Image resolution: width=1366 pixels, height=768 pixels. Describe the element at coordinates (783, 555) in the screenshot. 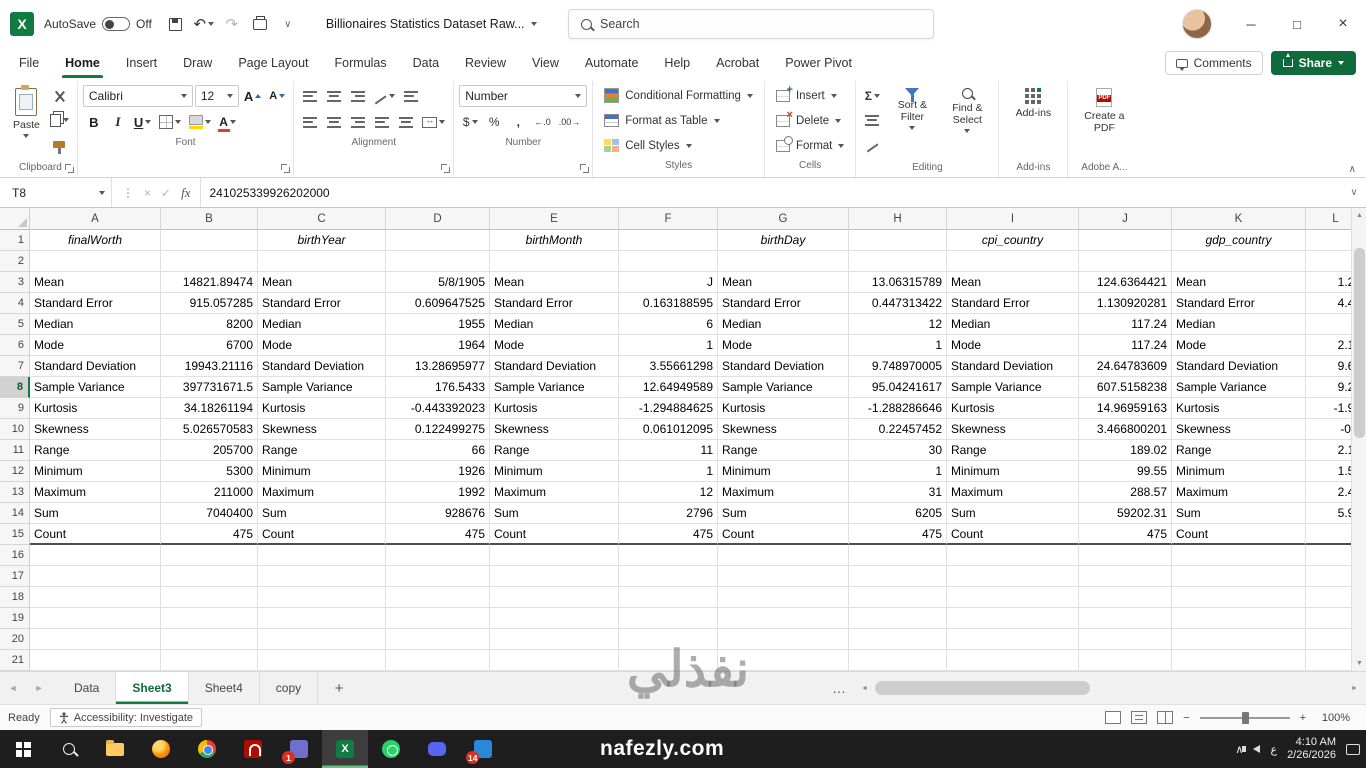

I see `cell-G16` at that location.